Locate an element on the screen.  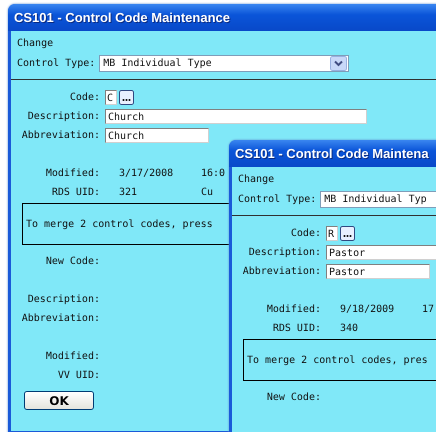
ok-button: OK is located at coordinates (59, 400).